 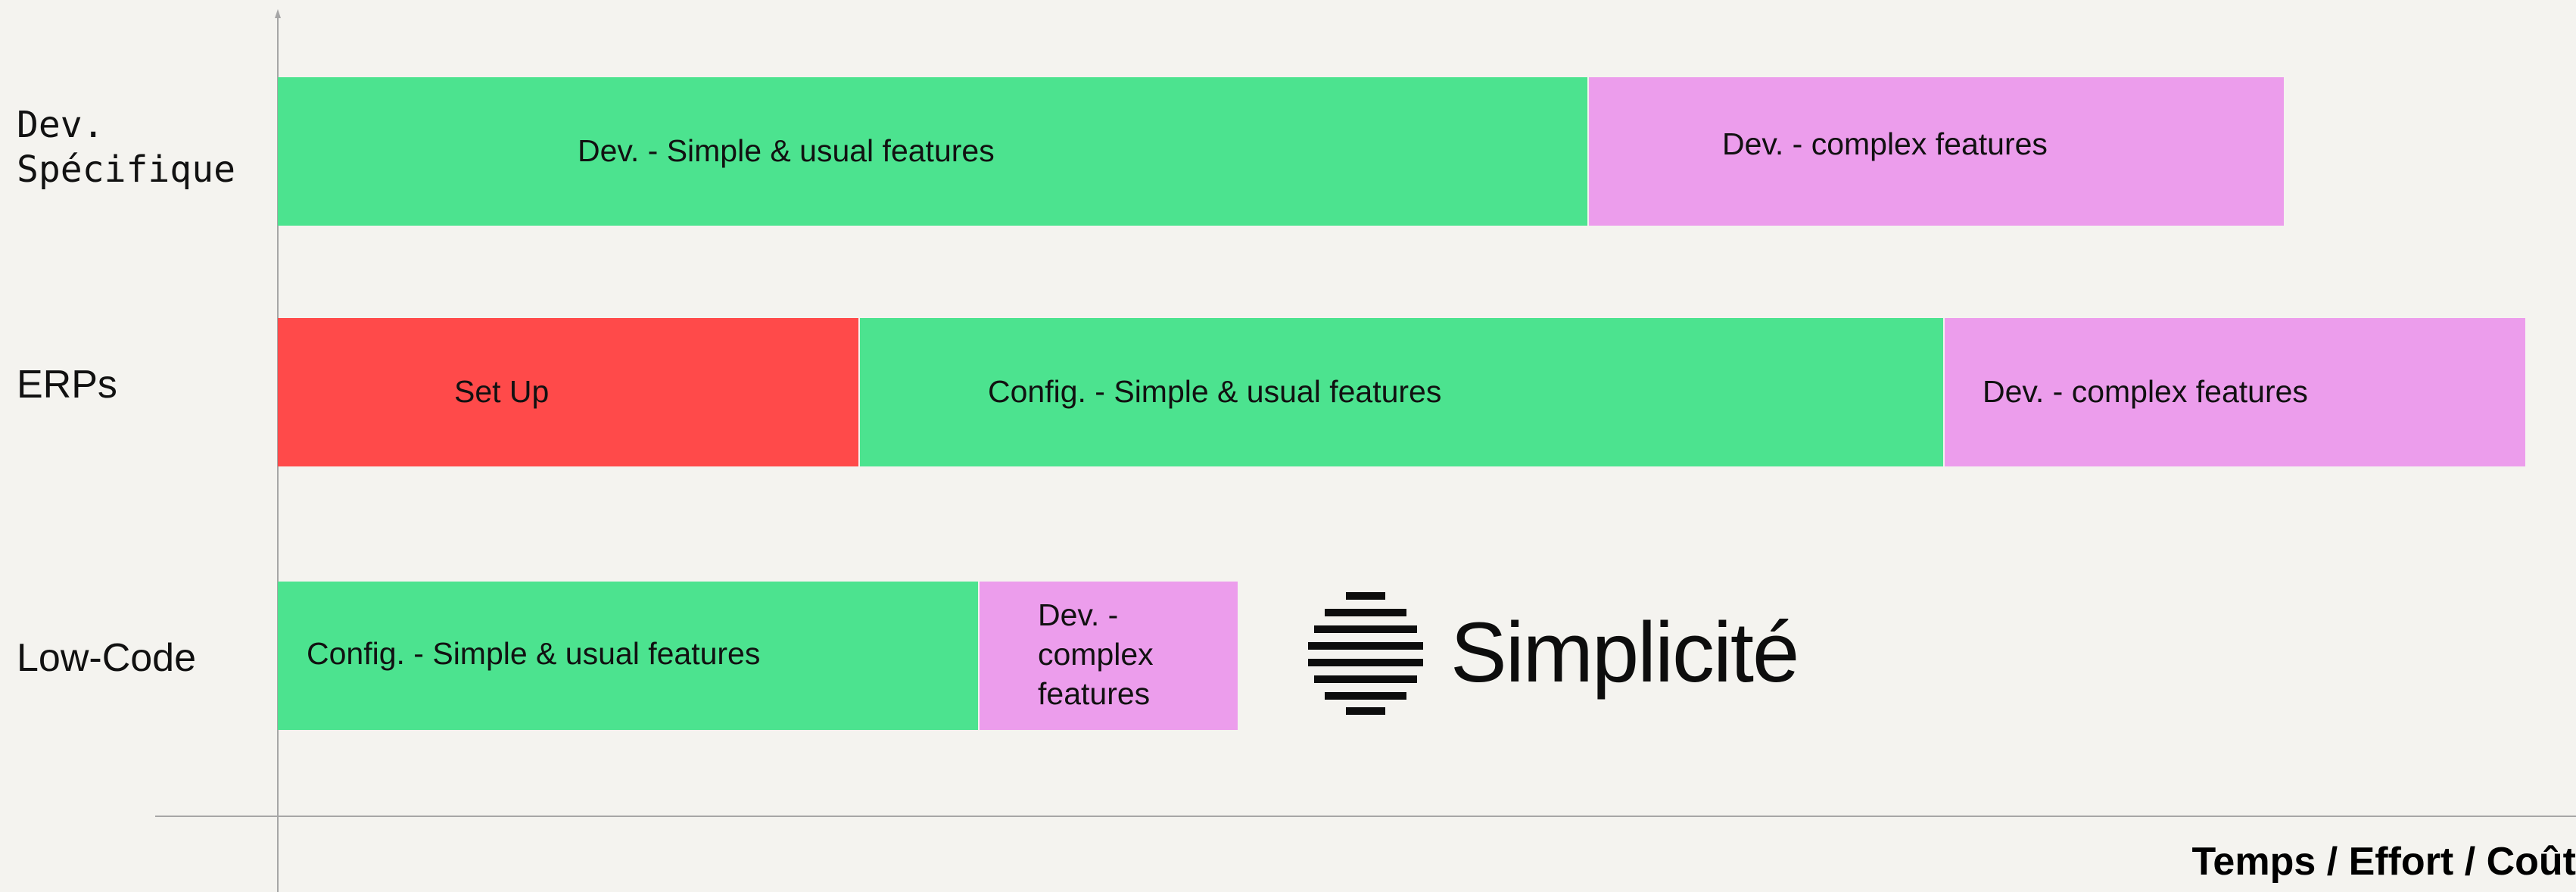 I want to click on simplicite-logo: Simplicité, so click(x=1553, y=653).